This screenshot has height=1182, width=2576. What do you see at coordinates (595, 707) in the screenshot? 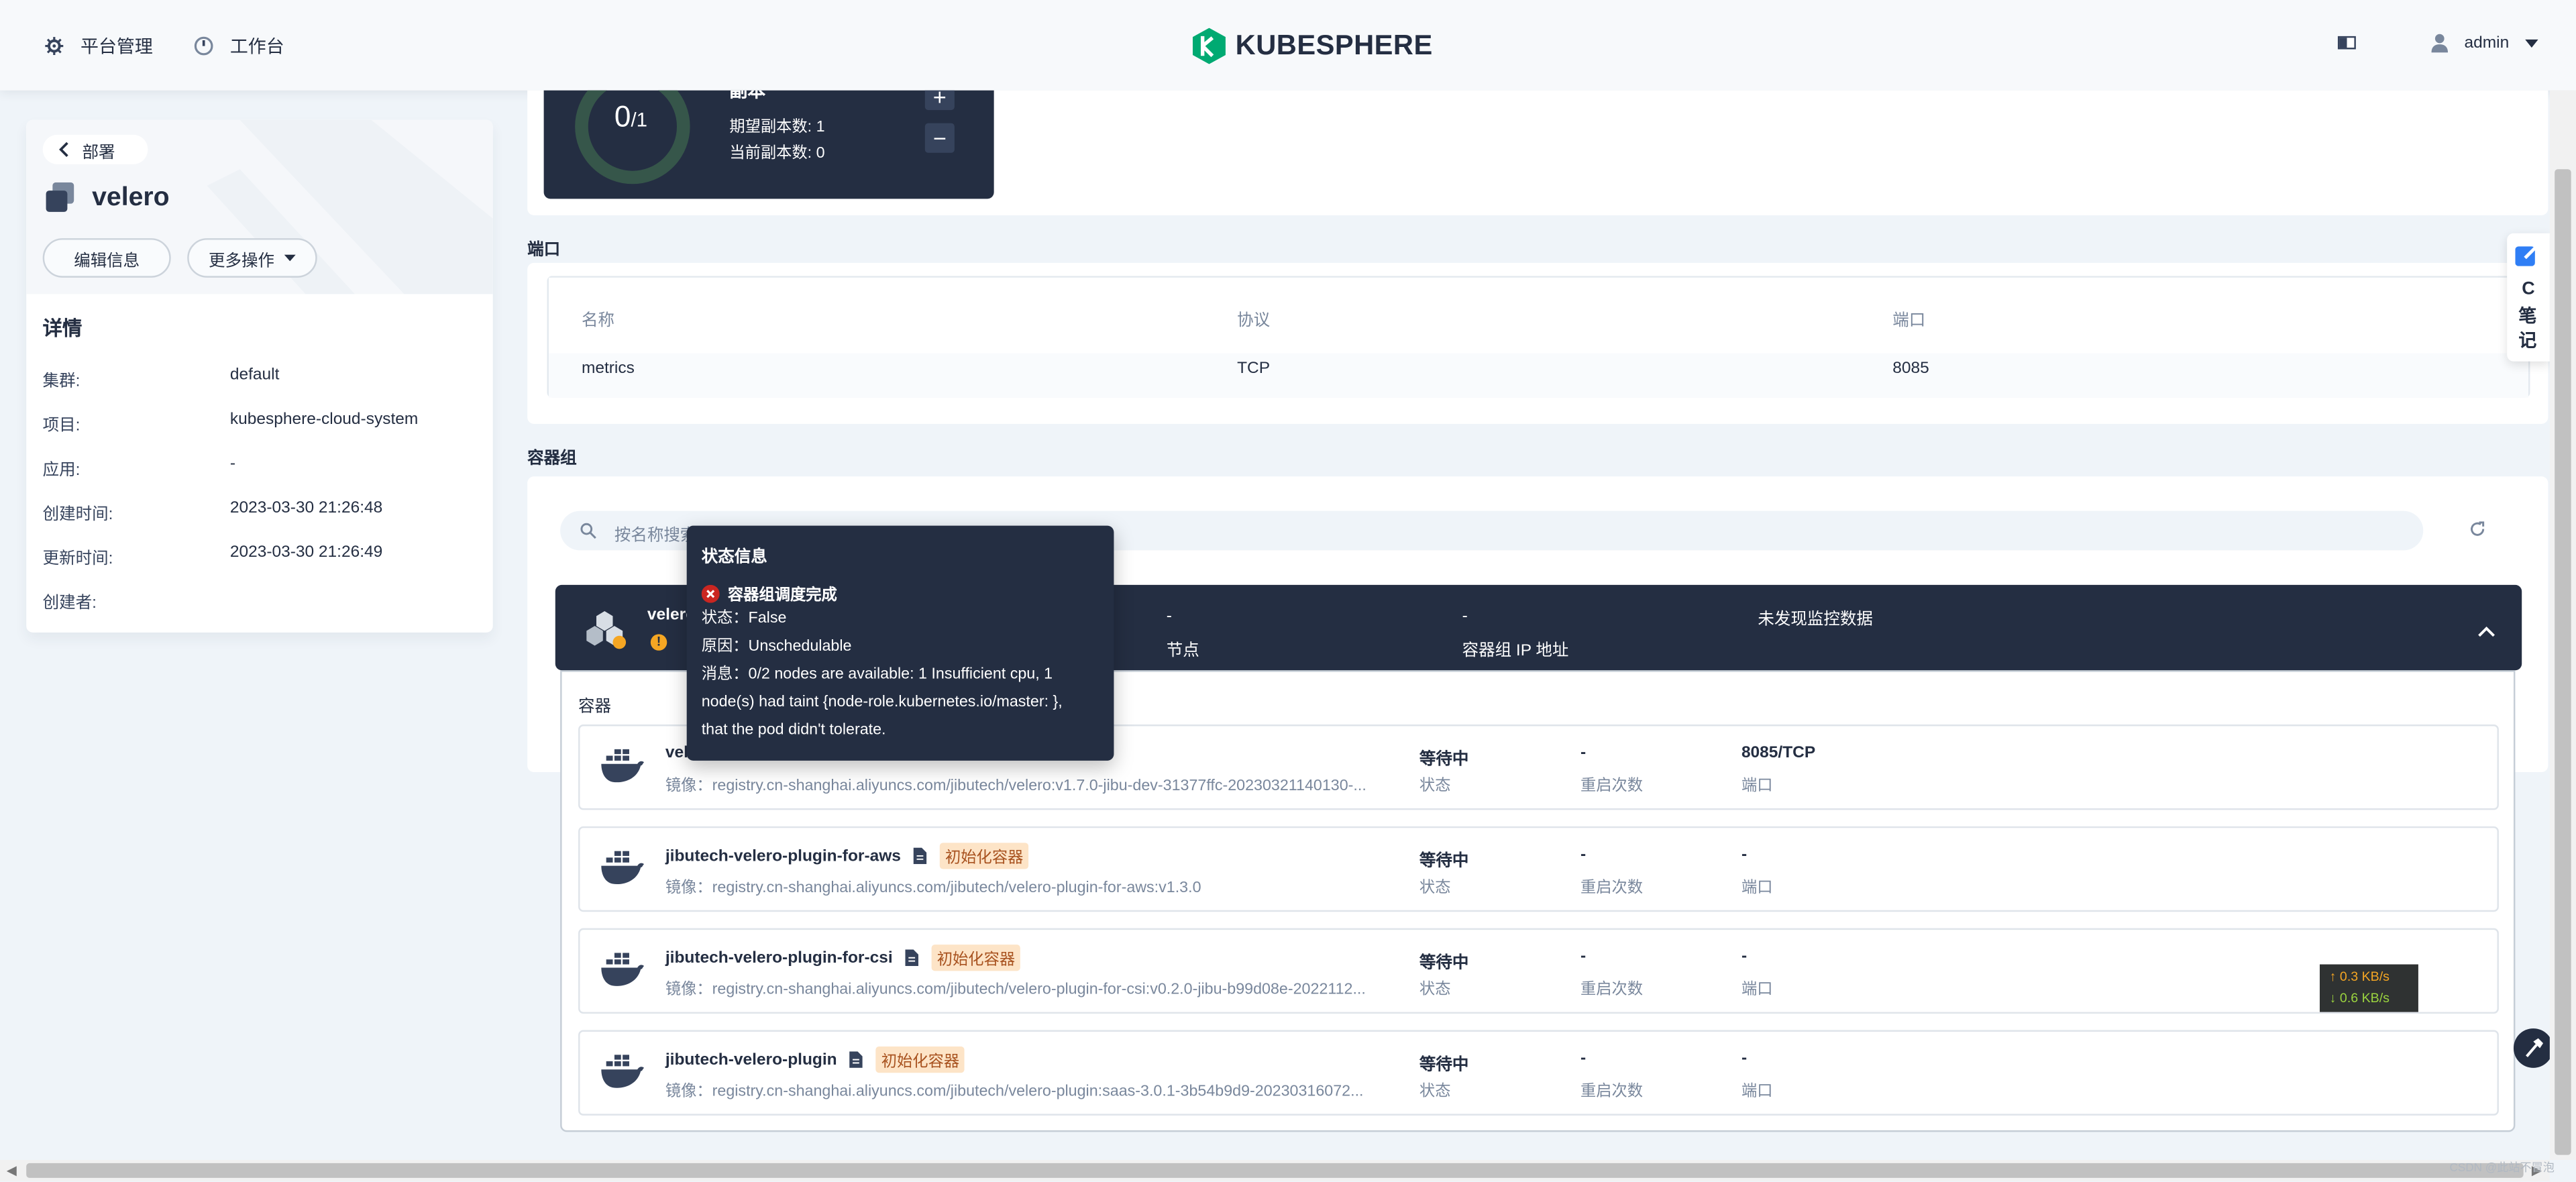
I see `containers-label: 容器` at bounding box center [595, 707].